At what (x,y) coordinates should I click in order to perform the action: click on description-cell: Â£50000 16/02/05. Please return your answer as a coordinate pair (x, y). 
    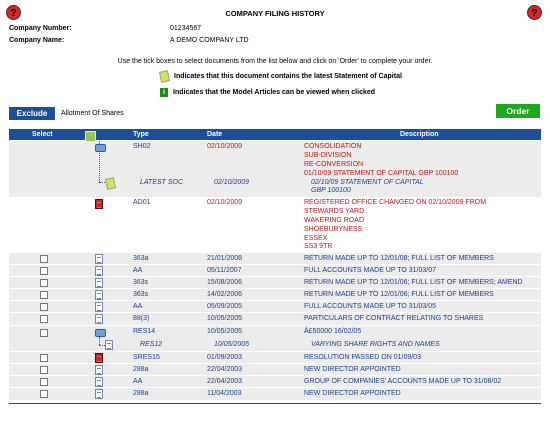
    Looking at the image, I should click on (333, 331).